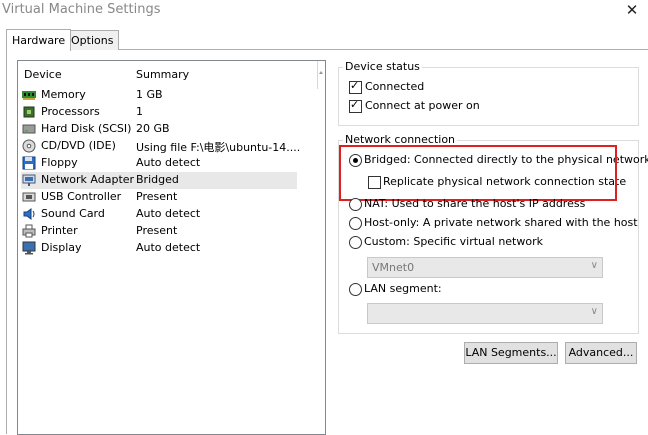  What do you see at coordinates (488, 96) in the screenshot?
I see `device-status-group` at bounding box center [488, 96].